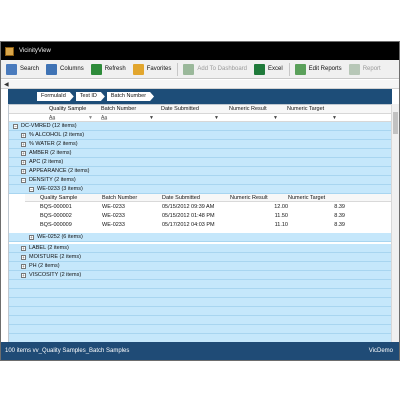  What do you see at coordinates (115, 69) in the screenshot?
I see `toolbar-button-label: Refresh` at bounding box center [115, 69].